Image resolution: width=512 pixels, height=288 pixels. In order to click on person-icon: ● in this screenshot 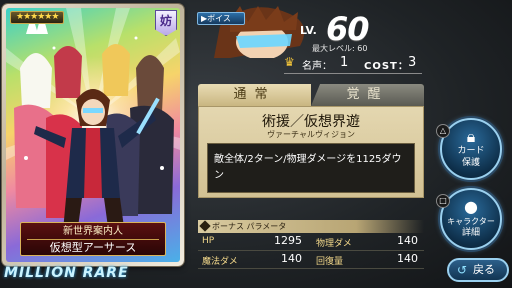, I will do `click(471, 206)`.